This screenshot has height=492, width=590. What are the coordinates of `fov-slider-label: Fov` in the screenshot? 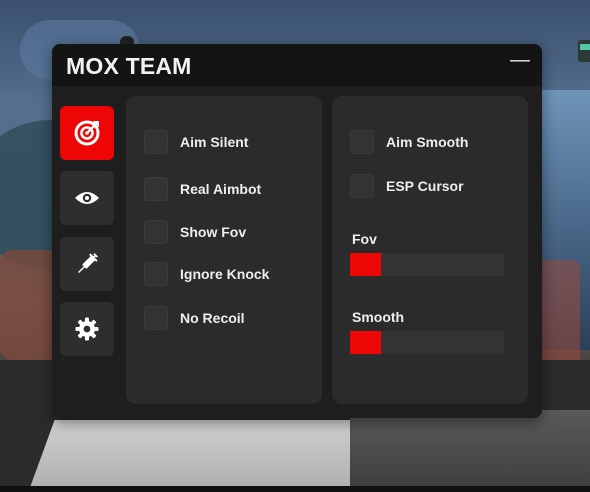 It's located at (364, 239).